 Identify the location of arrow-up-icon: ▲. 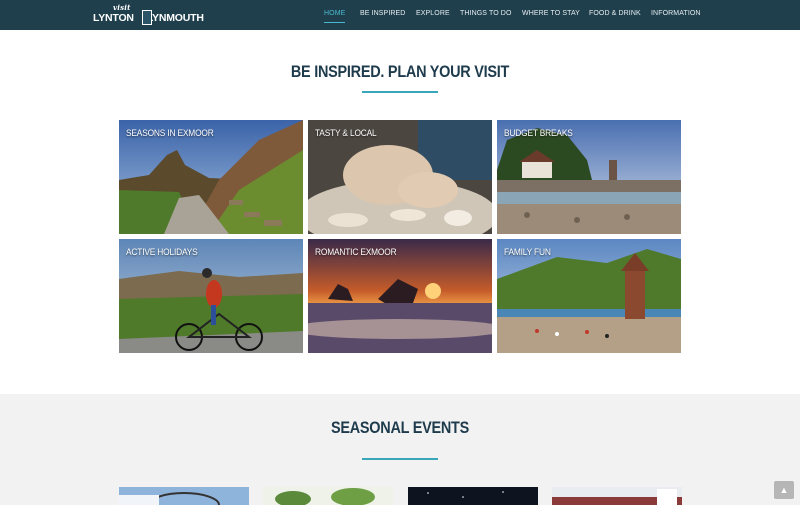
(784, 490).